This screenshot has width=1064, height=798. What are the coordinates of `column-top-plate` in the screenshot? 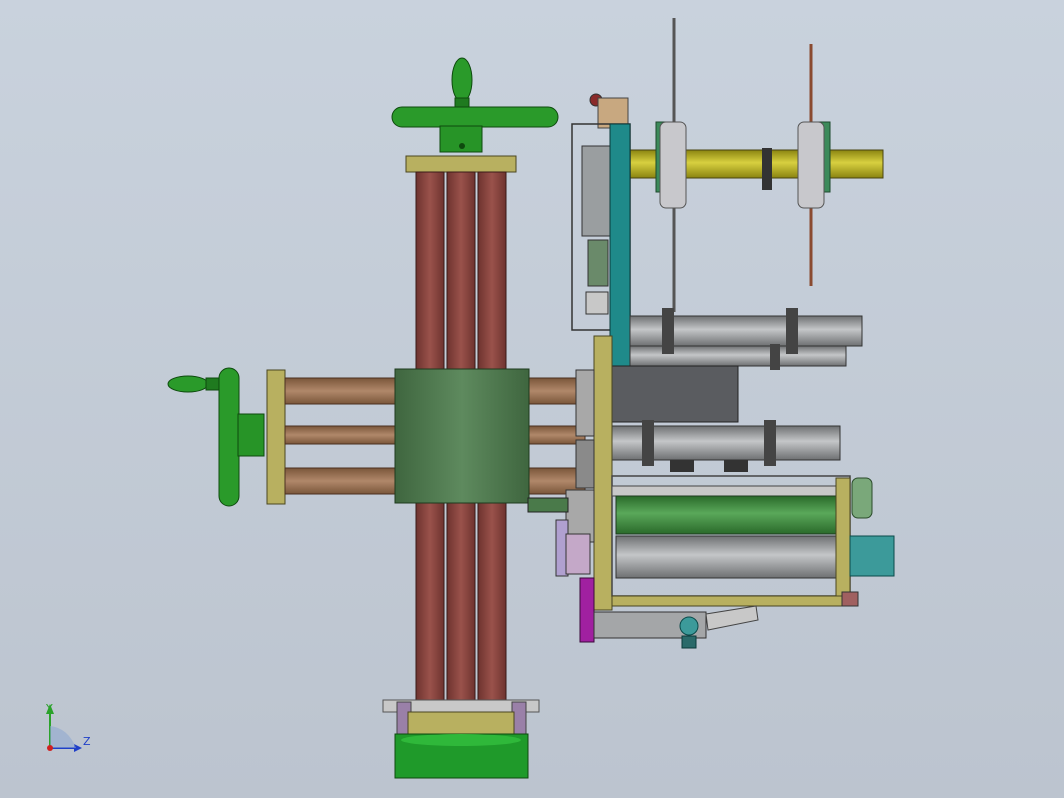 It's located at (461, 164).